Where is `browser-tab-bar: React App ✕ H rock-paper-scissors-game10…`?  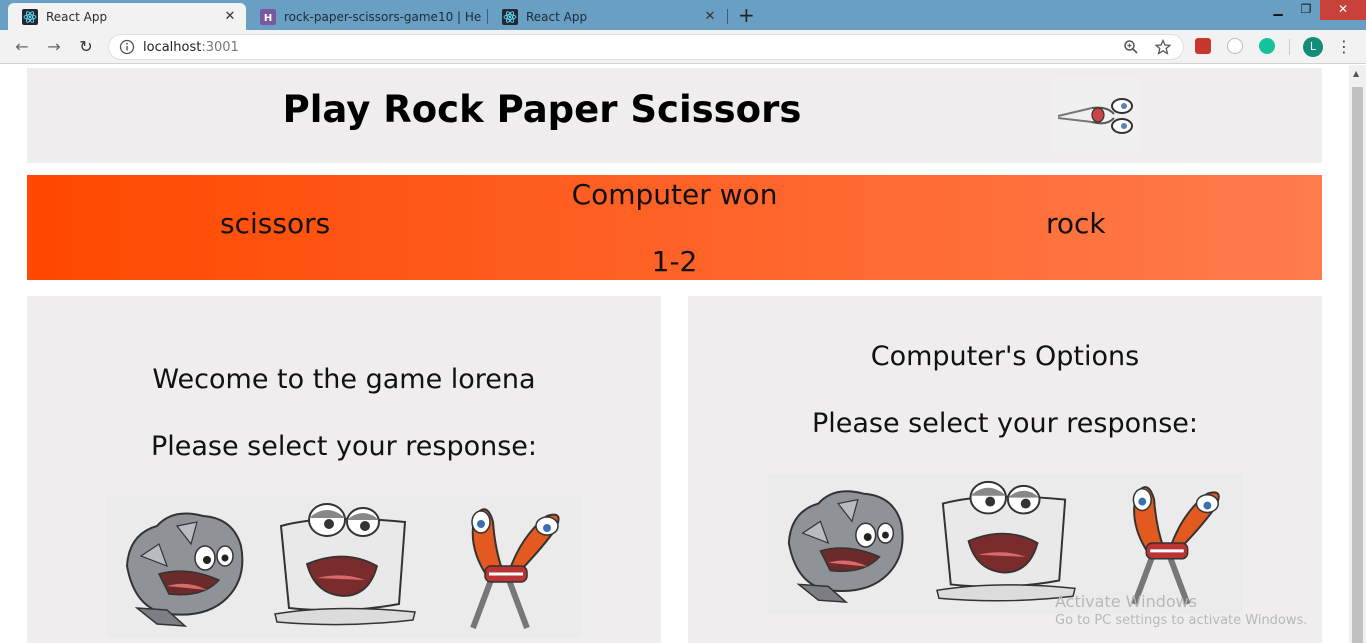
browser-tab-bar: React App ✕ H rock-paper-scissors-game10… is located at coordinates (683, 15).